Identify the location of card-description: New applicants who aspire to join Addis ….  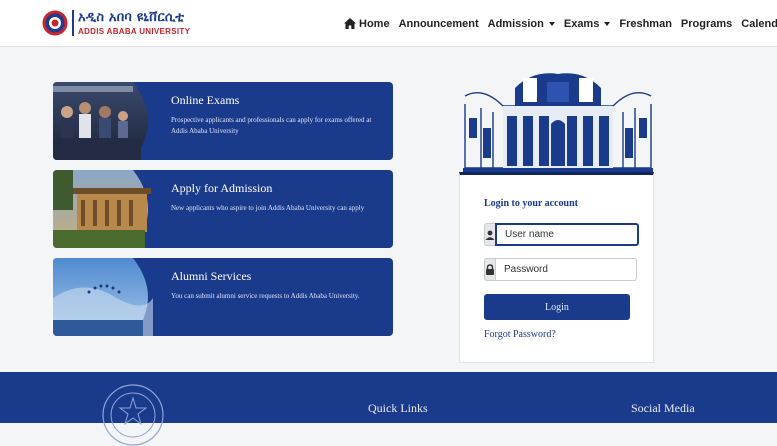
(268, 208).